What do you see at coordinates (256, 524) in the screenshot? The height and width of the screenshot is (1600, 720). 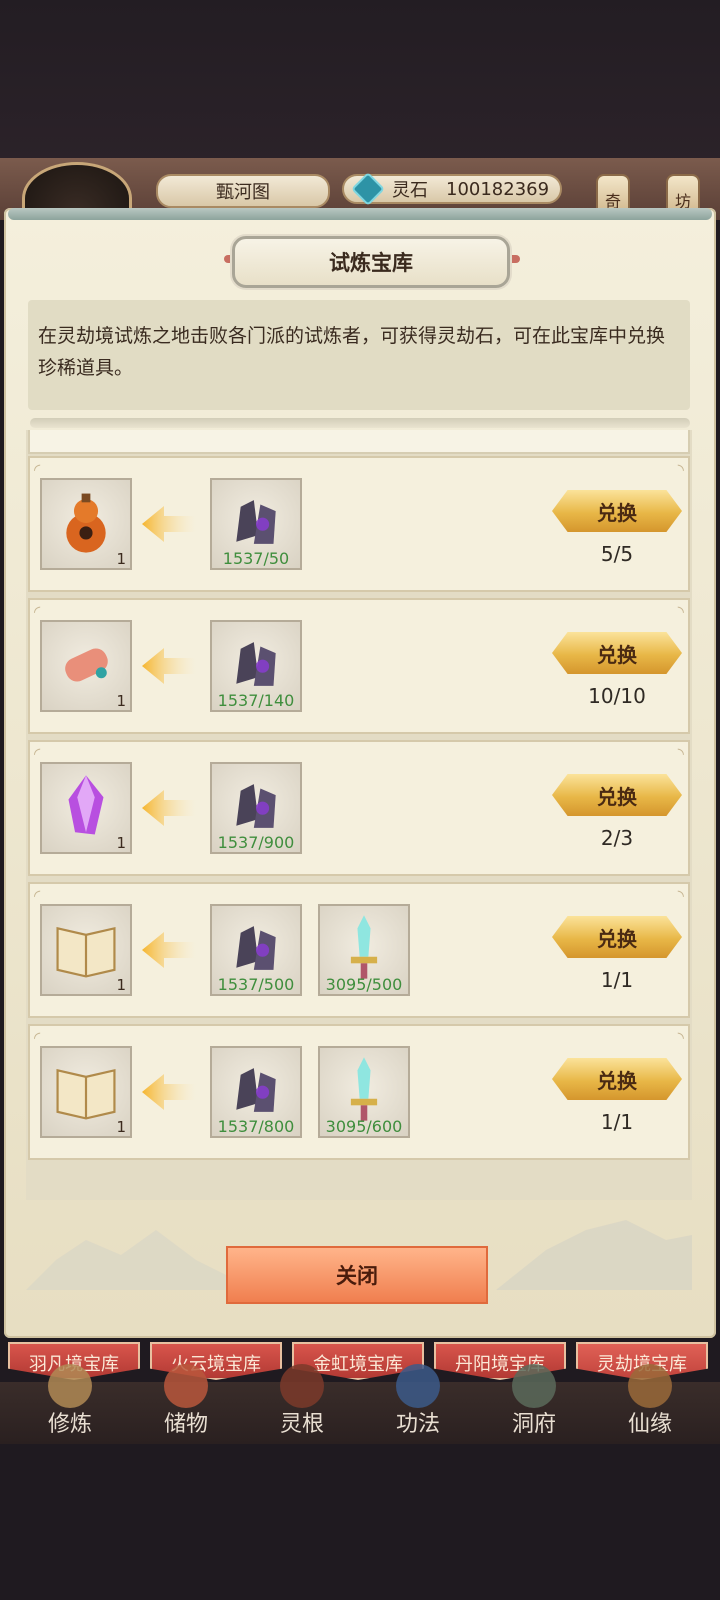 I see `cost-slot: 1537/50` at bounding box center [256, 524].